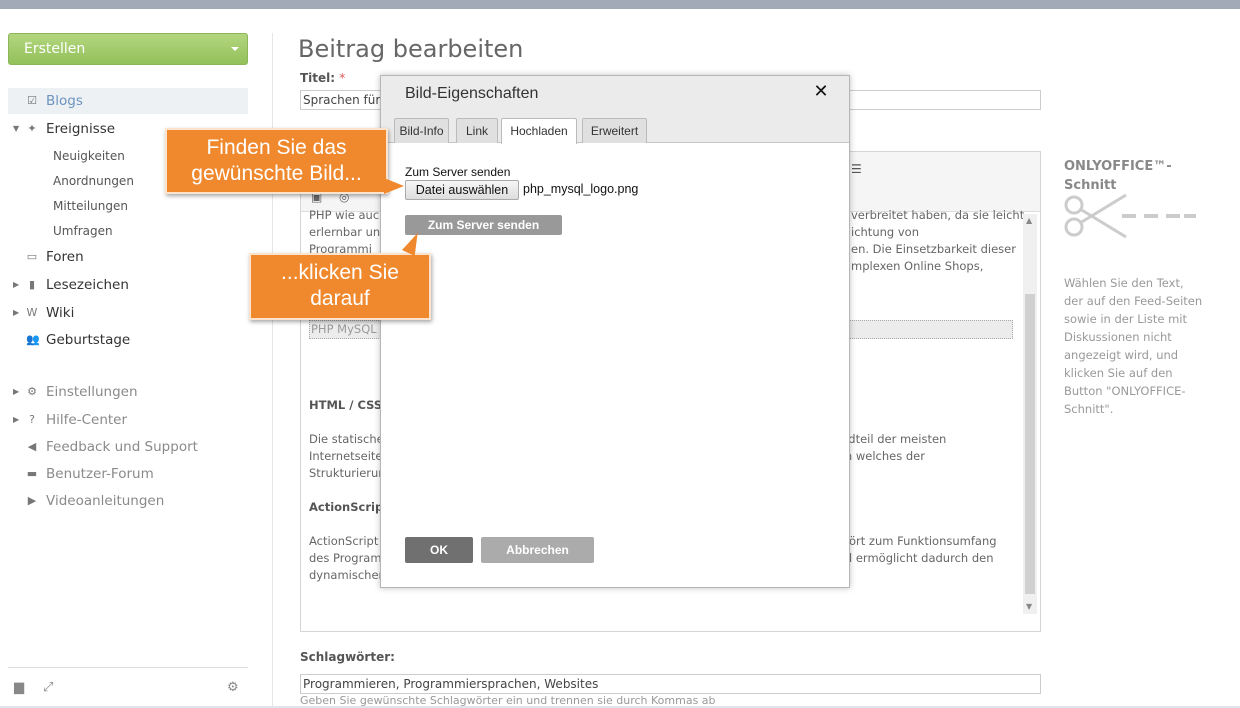  I want to click on required-marker: *, so click(342, 78).